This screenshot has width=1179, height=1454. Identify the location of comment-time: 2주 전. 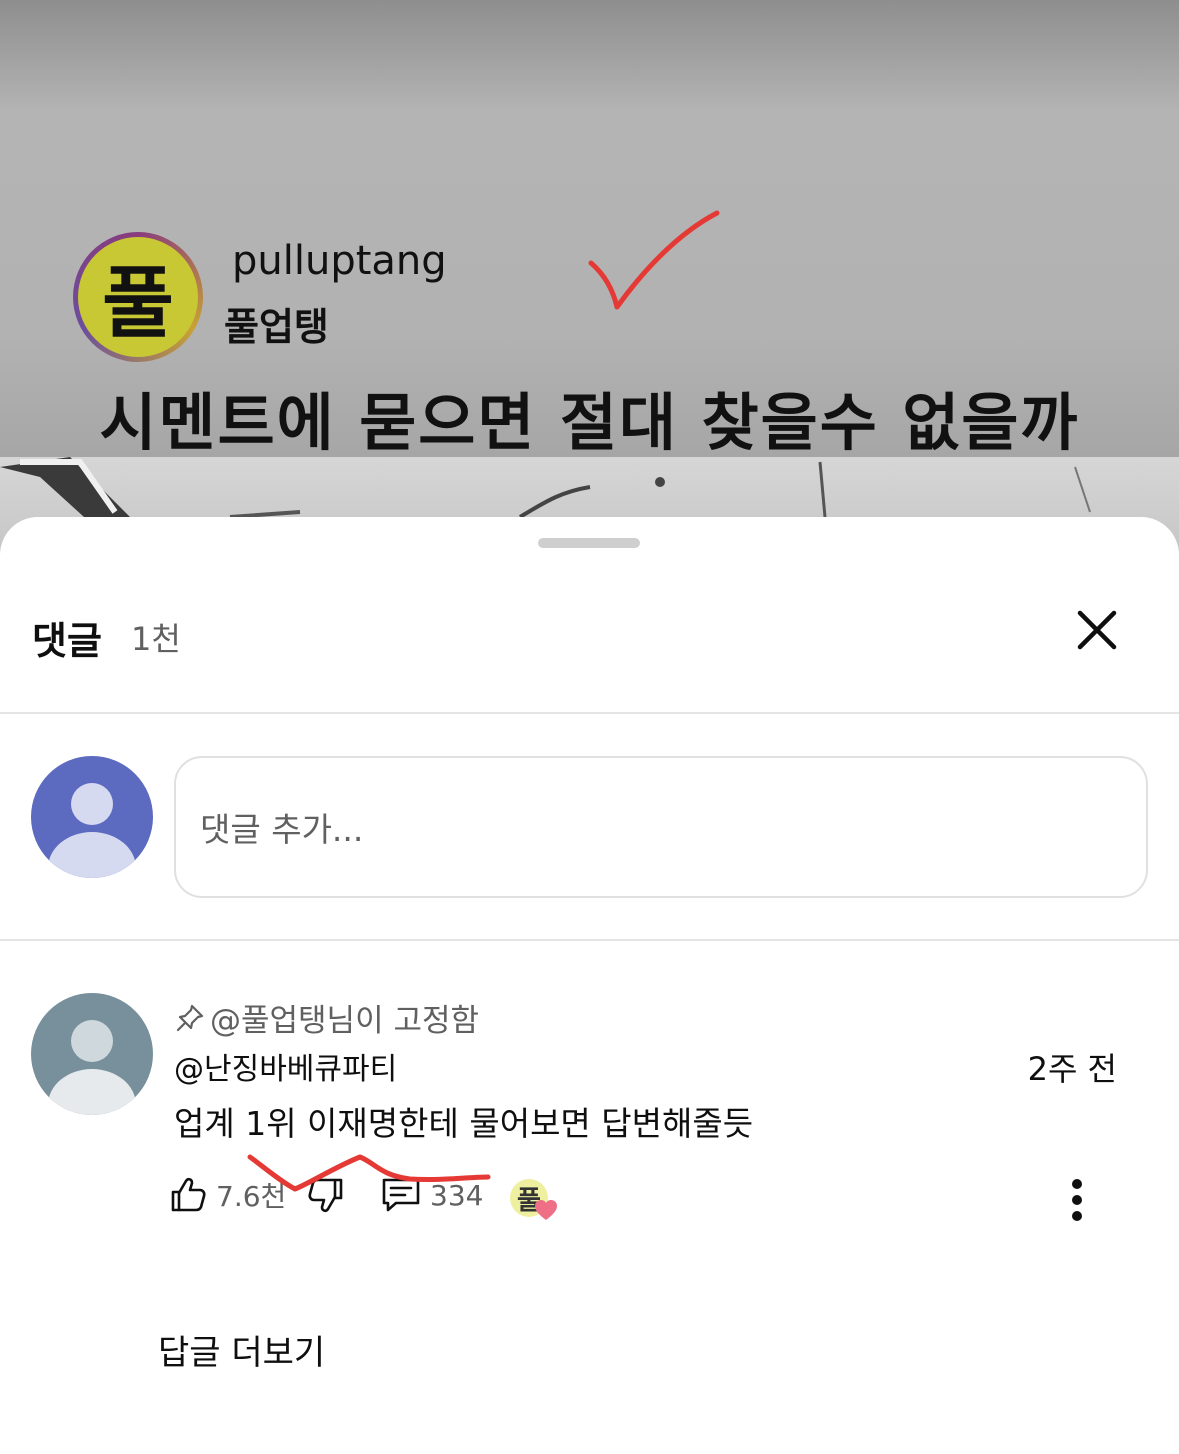
(1072, 1069).